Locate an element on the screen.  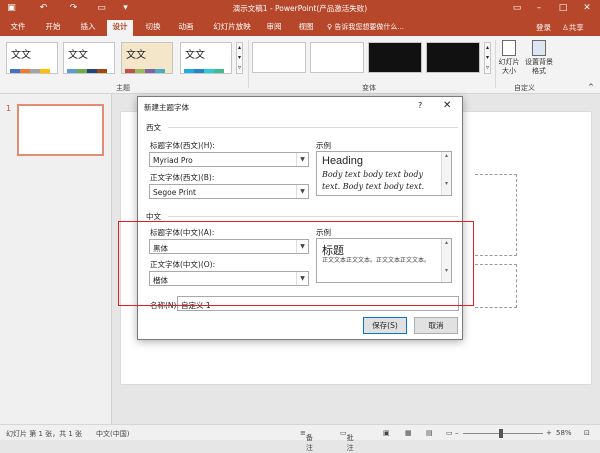
dialog-title: 新建主题字体 is located at coordinates (166, 107).